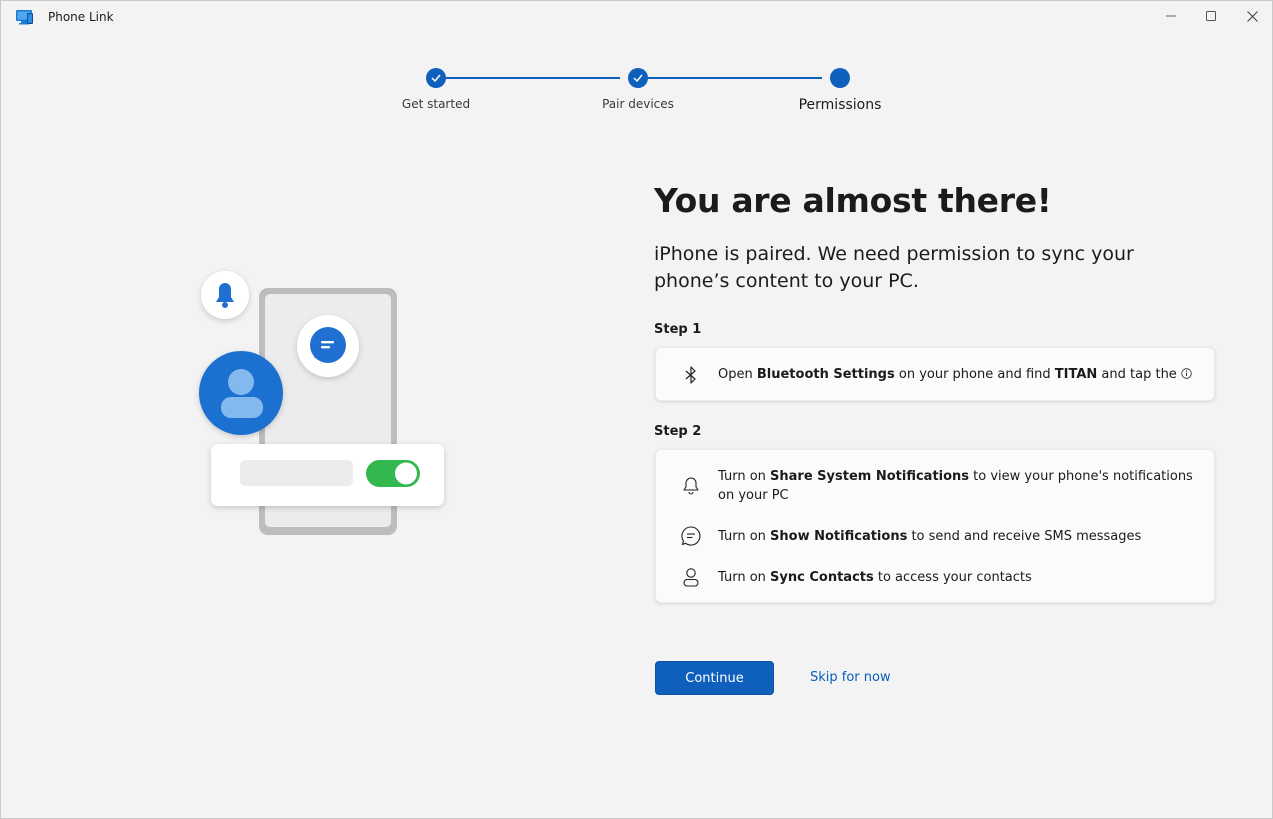 The height and width of the screenshot is (819, 1273). I want to click on device-name-label: TITAN, so click(1076, 374).